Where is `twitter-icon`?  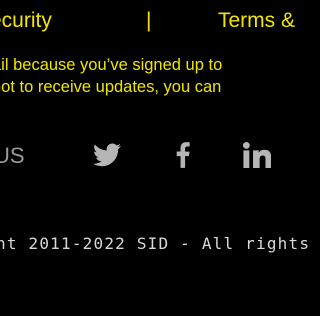
twitter-icon is located at coordinates (107, 155).